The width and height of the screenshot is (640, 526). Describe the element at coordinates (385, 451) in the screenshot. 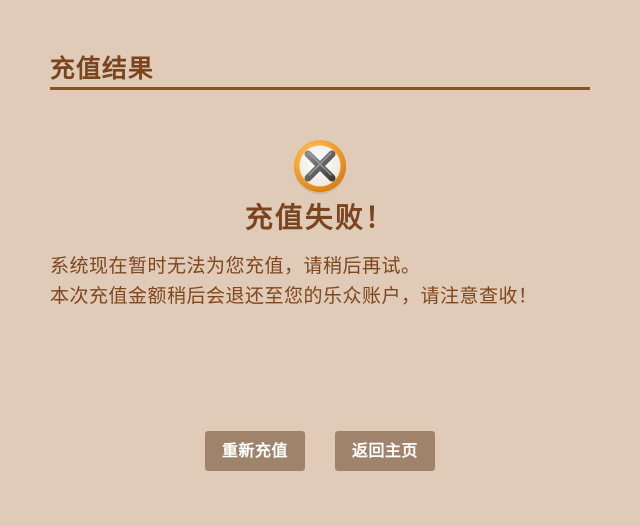

I see `return-home-button: 返回主页` at that location.